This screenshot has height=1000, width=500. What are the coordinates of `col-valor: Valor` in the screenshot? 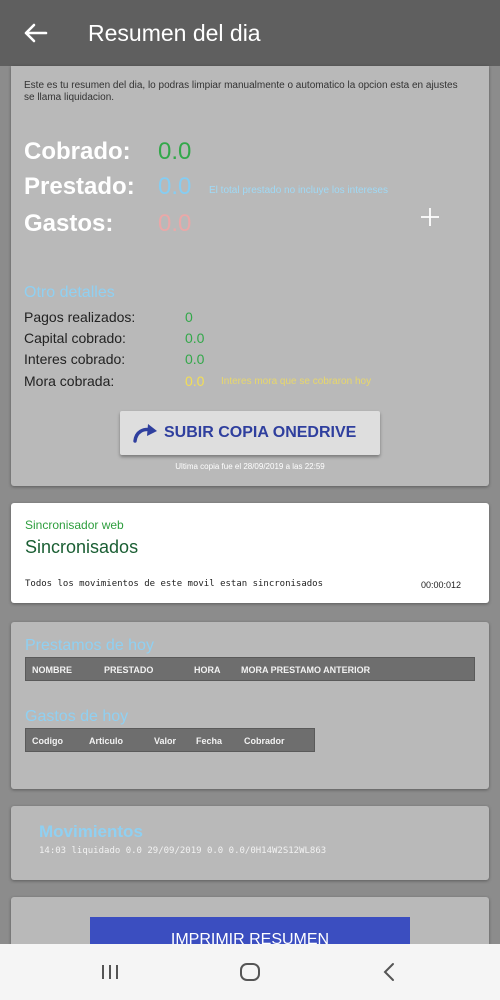 It's located at (165, 741).